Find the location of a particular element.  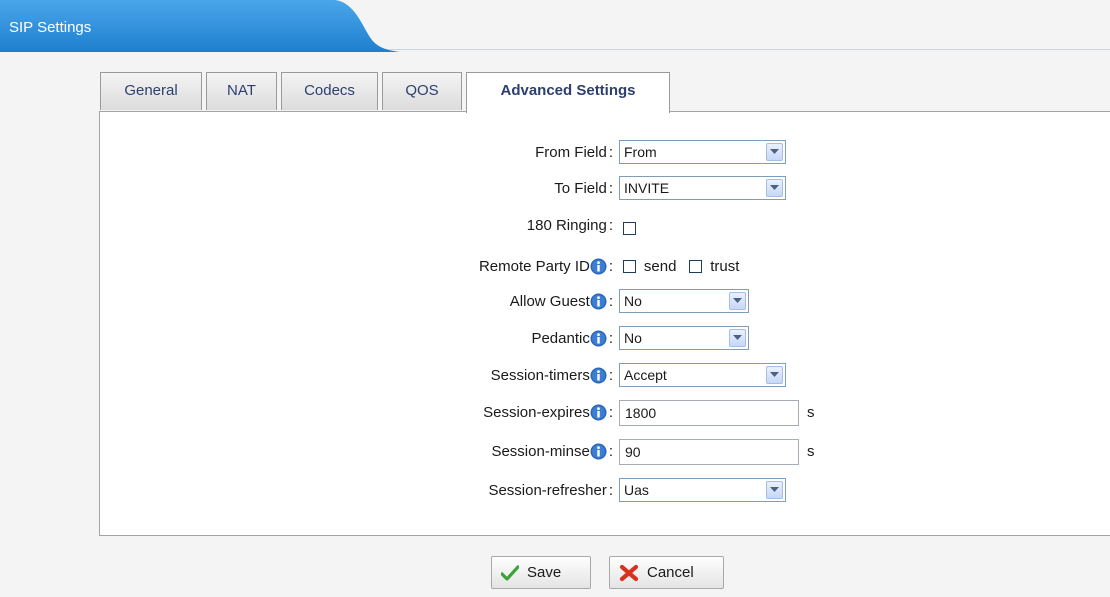

row-to-field: To Field: INVITE is located at coordinates (605, 189).